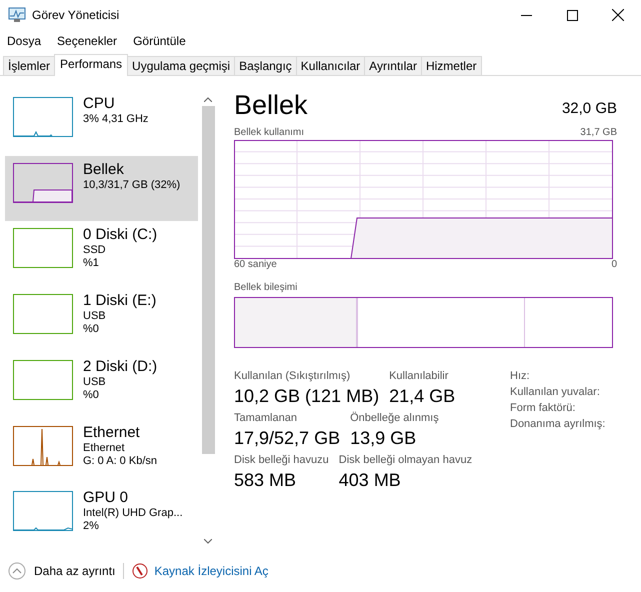 This screenshot has width=641, height=592. Describe the element at coordinates (29, 65) in the screenshot. I see `tab: İşlemler` at that location.